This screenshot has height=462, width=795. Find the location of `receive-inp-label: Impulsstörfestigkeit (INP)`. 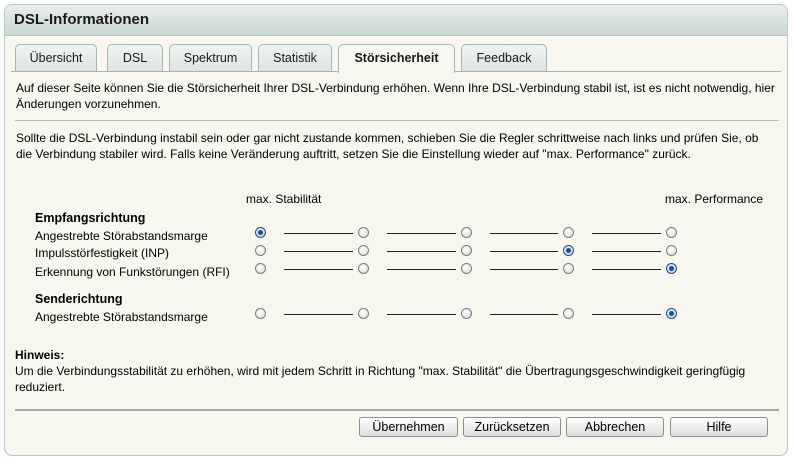

receive-inp-label: Impulsstörfestigkeit (INP) is located at coordinates (102, 253).